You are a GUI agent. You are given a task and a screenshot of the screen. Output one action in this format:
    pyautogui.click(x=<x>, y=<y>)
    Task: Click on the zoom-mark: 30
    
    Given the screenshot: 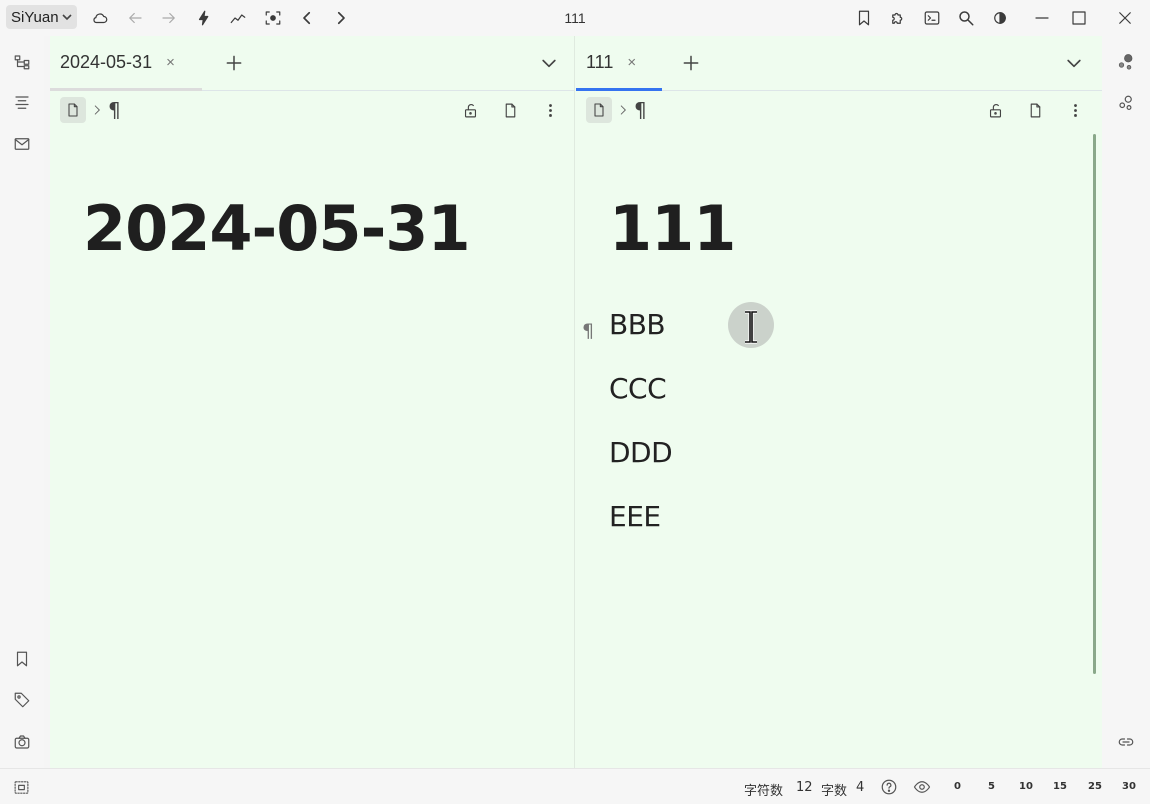 What is the action you would take?
    pyautogui.click(x=1129, y=786)
    